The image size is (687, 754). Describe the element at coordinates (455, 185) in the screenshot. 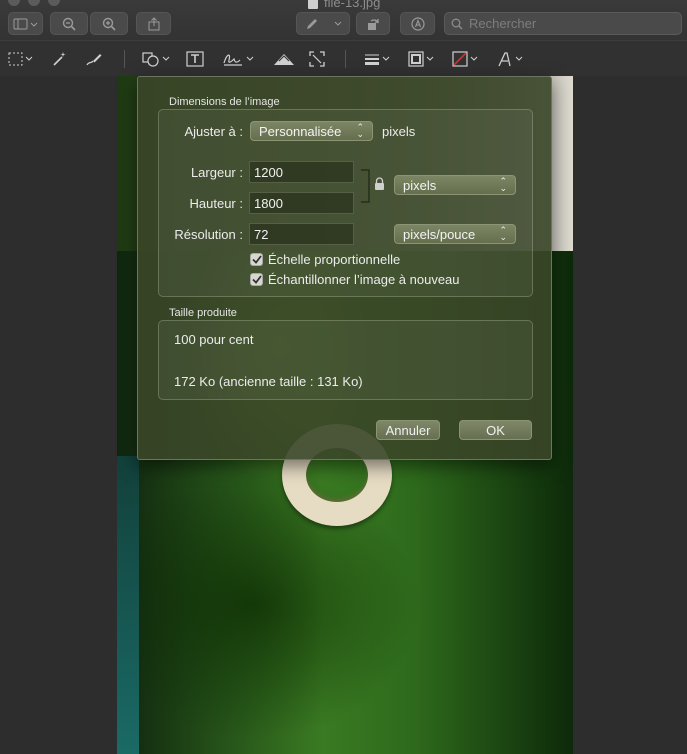

I see `size-unit-popup: pixels ⌃ ⌄` at that location.